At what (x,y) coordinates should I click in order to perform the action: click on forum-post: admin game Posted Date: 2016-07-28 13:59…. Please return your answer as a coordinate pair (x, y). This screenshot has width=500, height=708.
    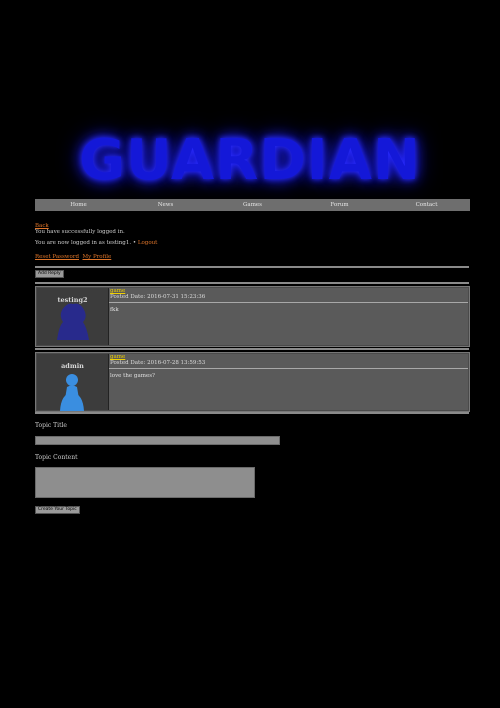
    Looking at the image, I should click on (252, 382).